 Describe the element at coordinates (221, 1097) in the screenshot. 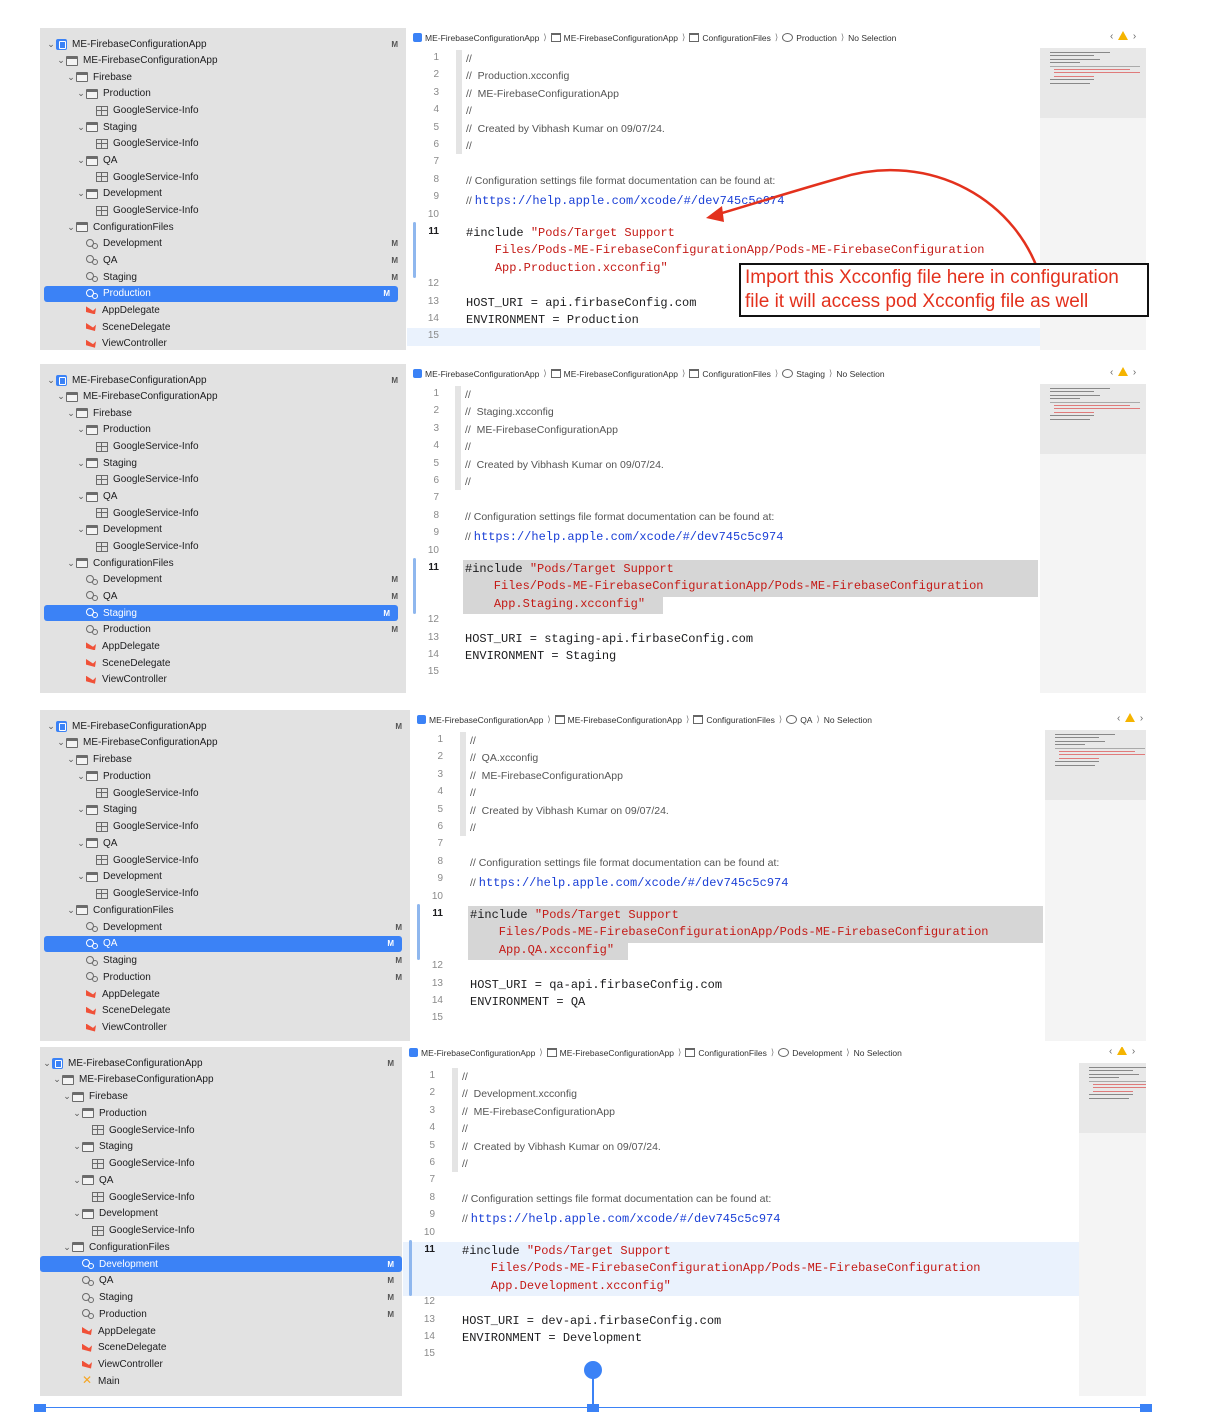

I see `nav-folder-firebase: ⌄ Firebase` at that location.